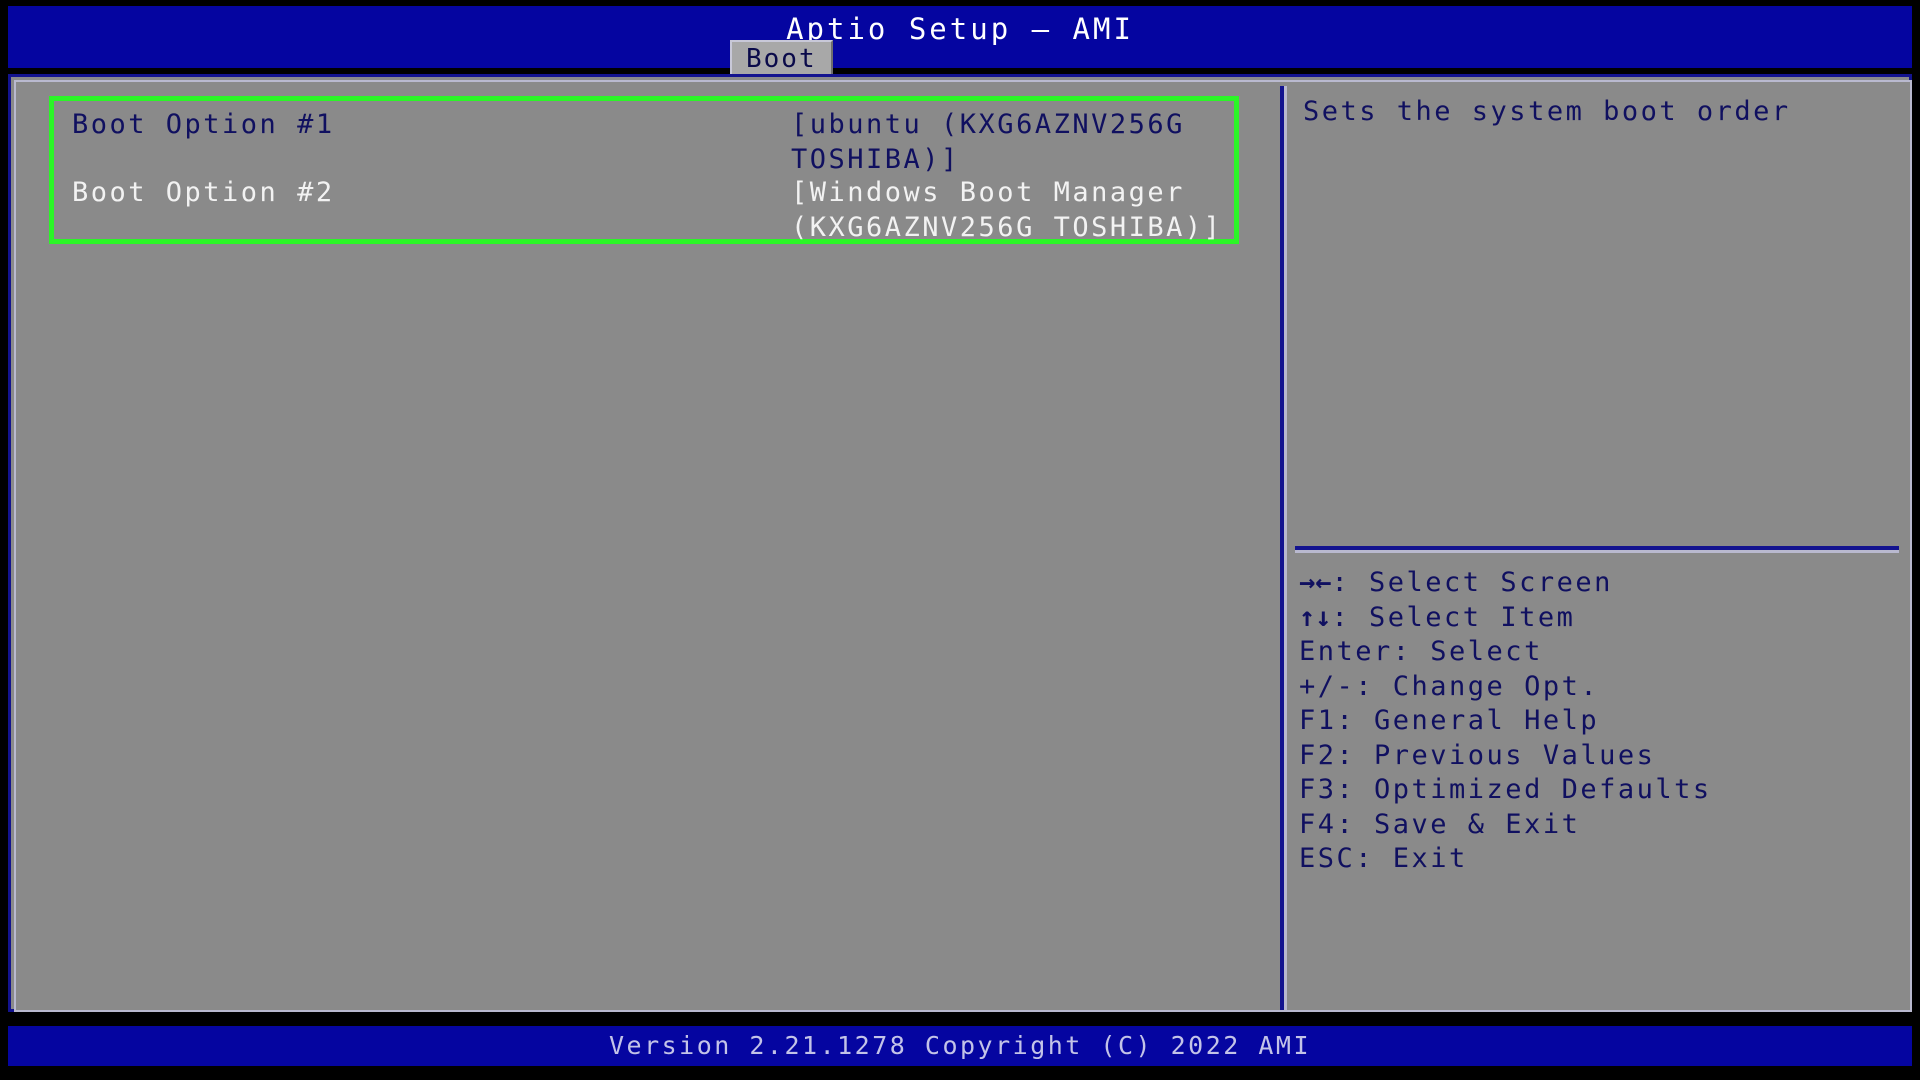 Image resolution: width=1920 pixels, height=1080 pixels. Describe the element at coordinates (1599, 652) in the screenshot. I see `key-legend-line: Enter: Select` at that location.